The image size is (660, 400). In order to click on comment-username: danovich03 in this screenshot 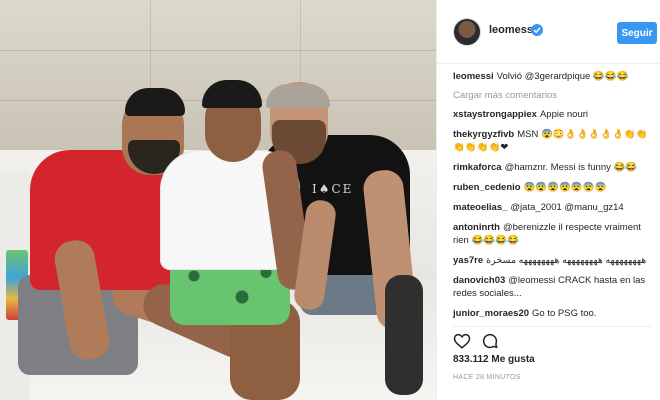, I will do `click(479, 280)`.